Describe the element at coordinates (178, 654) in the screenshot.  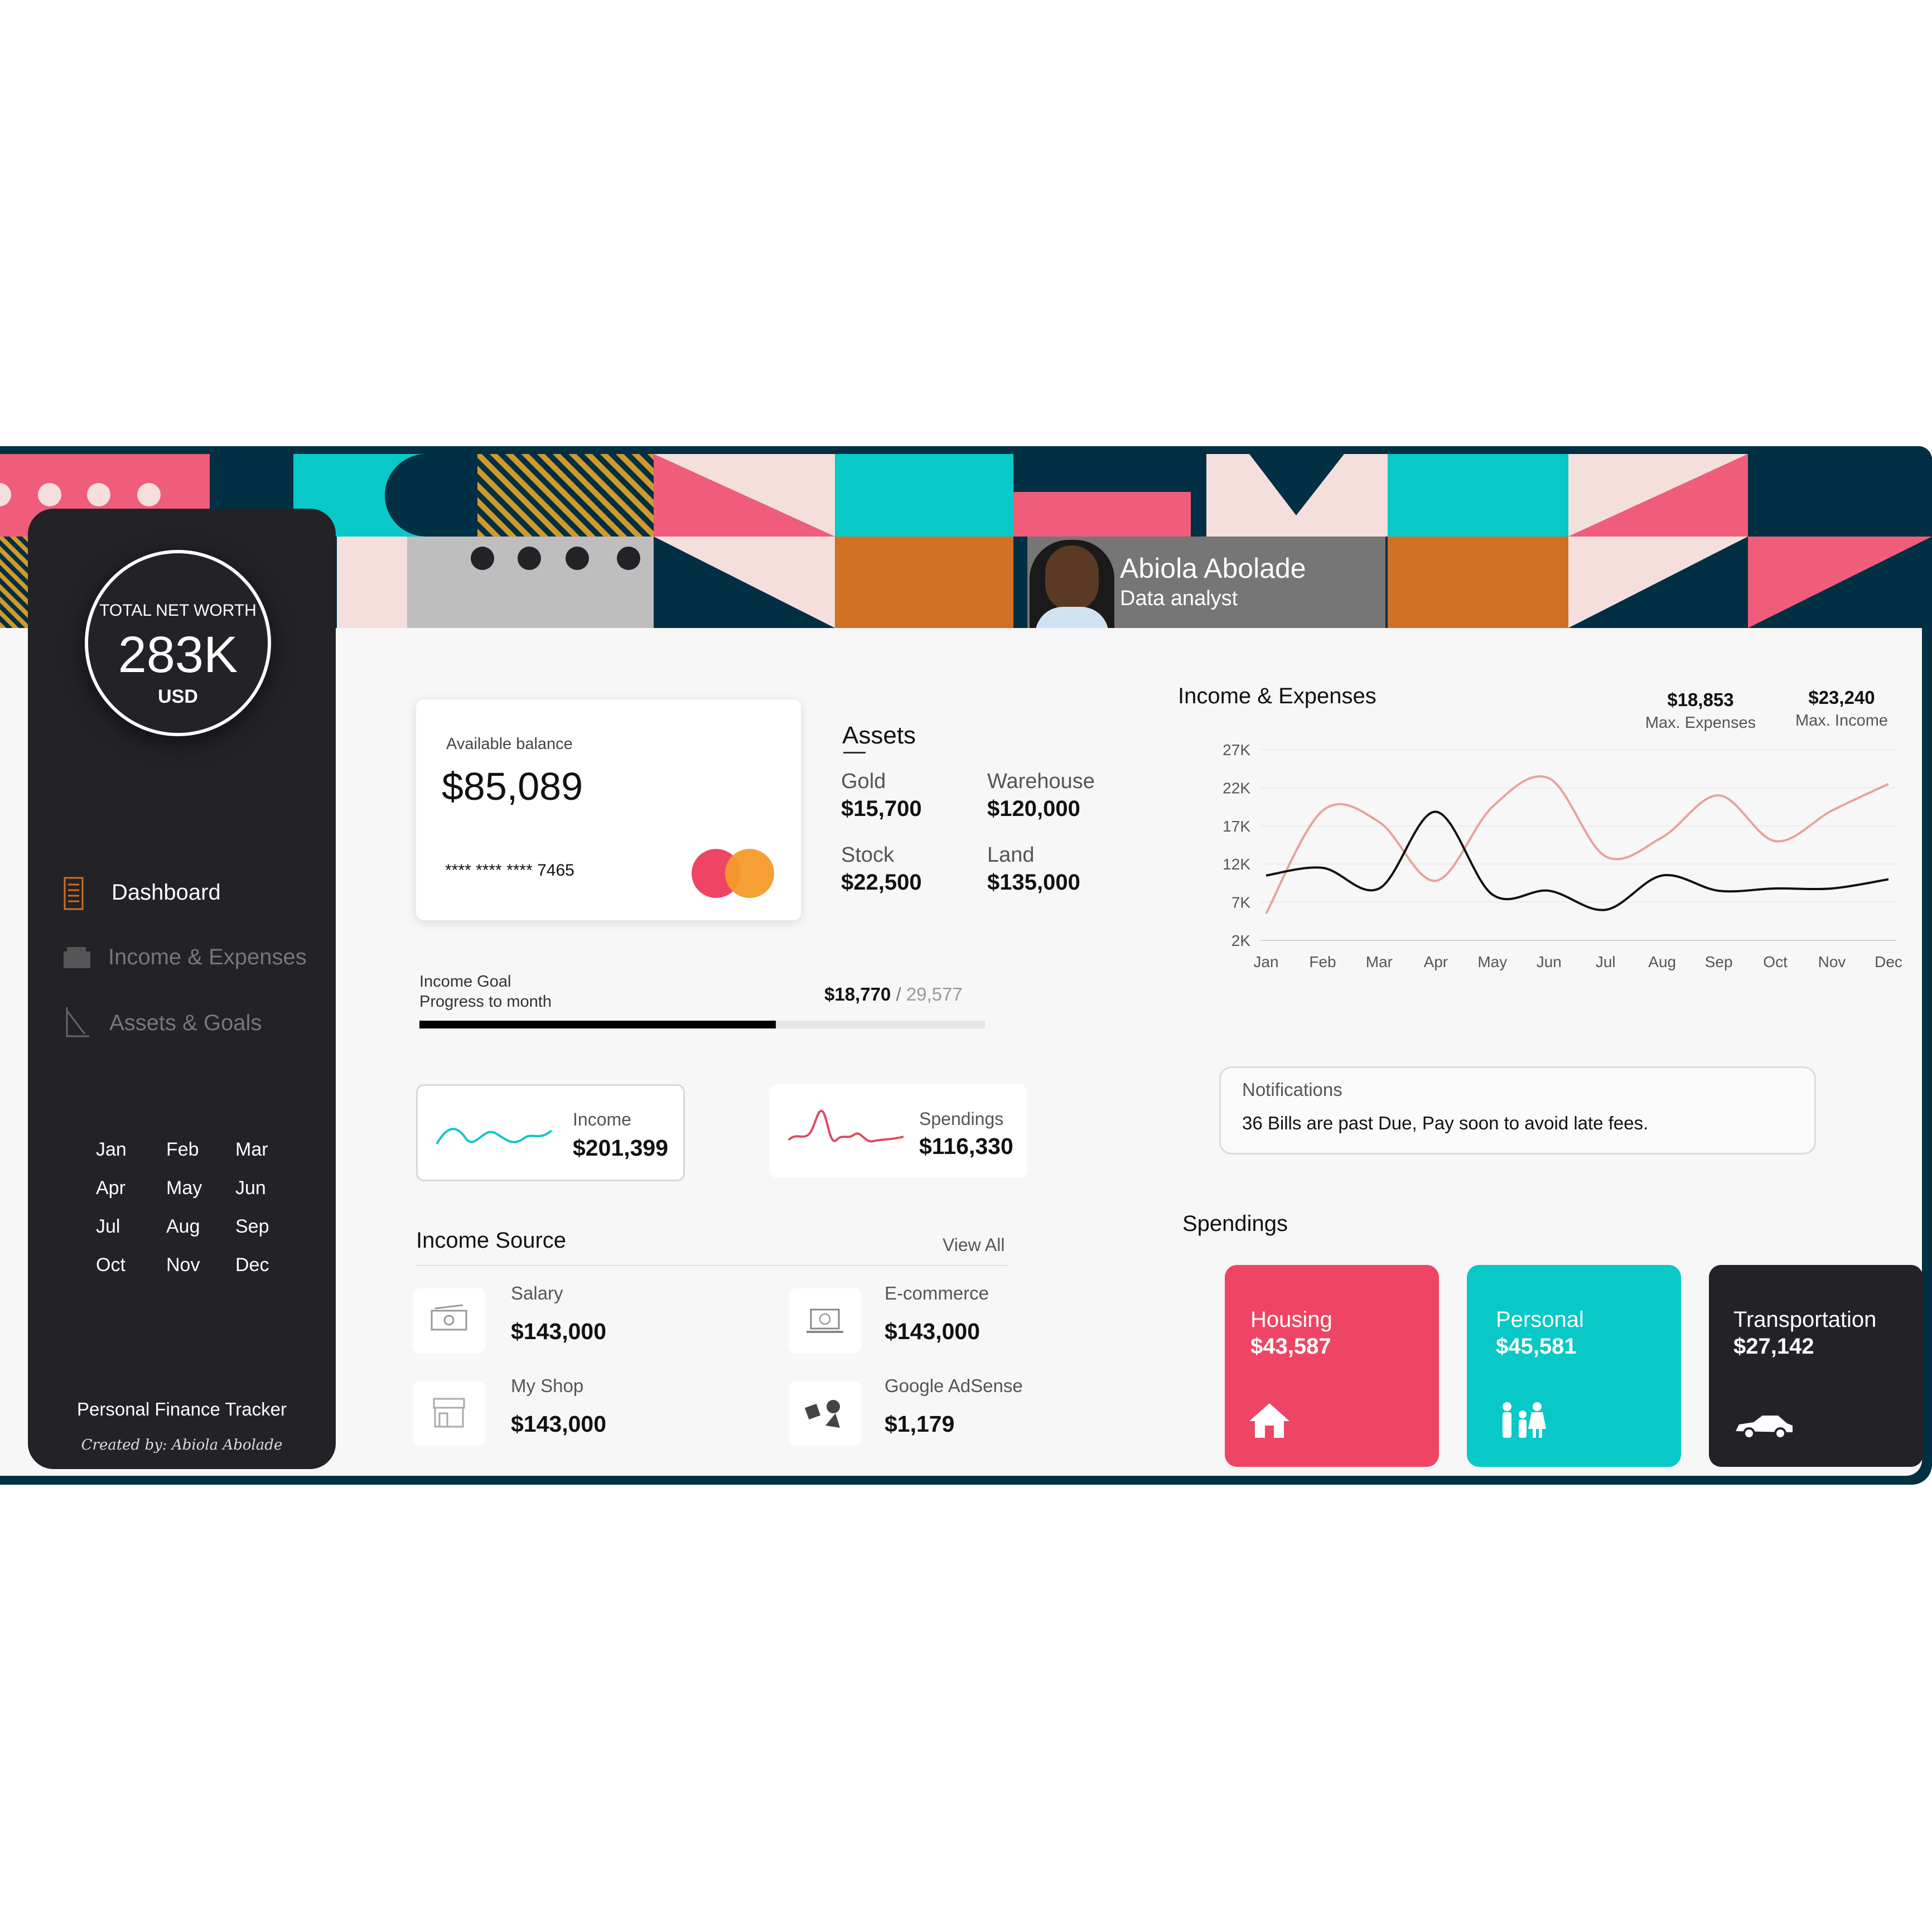
I see `net-worth-value: 283K` at that location.